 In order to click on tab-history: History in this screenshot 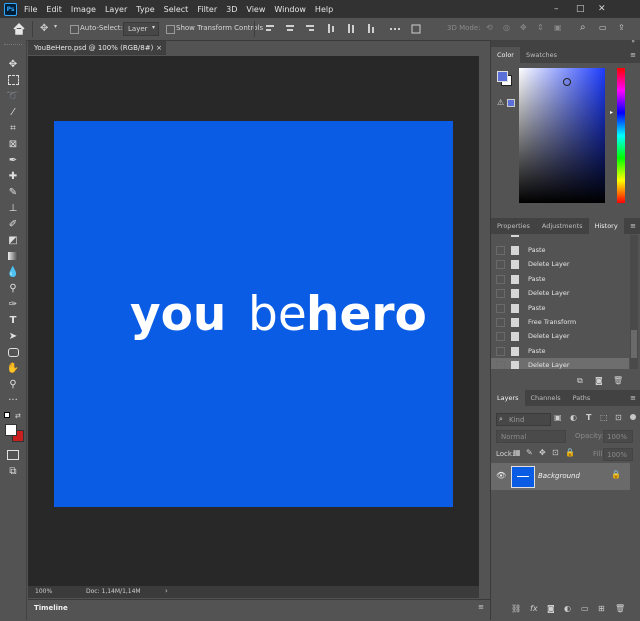, I will do `click(606, 226)`.